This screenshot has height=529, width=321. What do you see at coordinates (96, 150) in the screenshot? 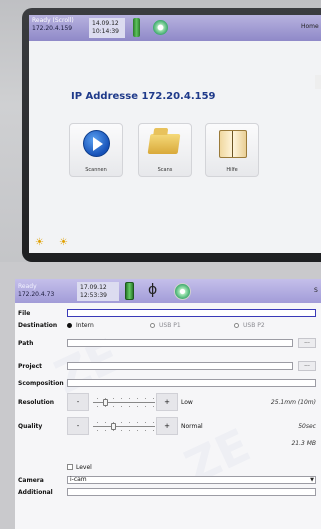
I see `tile-scannen: Scannen` at bounding box center [96, 150].